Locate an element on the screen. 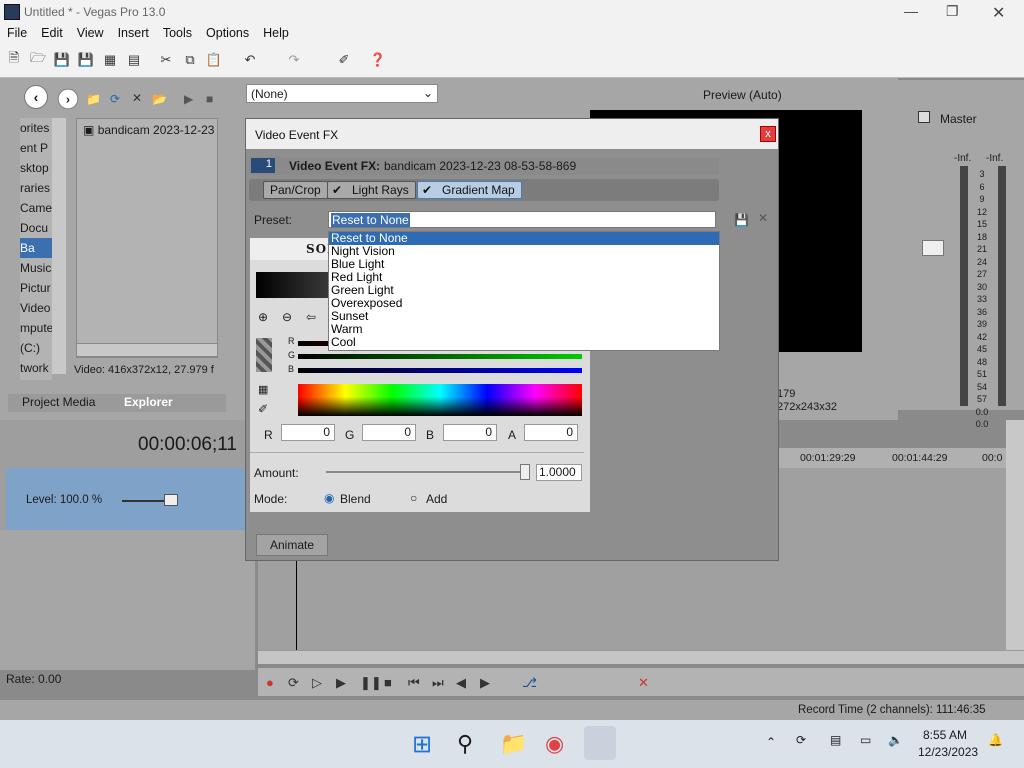 This screenshot has height=768, width=1024. clock-date: 12/23/2023 is located at coordinates (948, 752).